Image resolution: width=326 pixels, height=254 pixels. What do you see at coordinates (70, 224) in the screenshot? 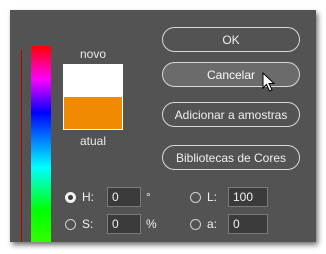
I see `saturation-radio` at bounding box center [70, 224].